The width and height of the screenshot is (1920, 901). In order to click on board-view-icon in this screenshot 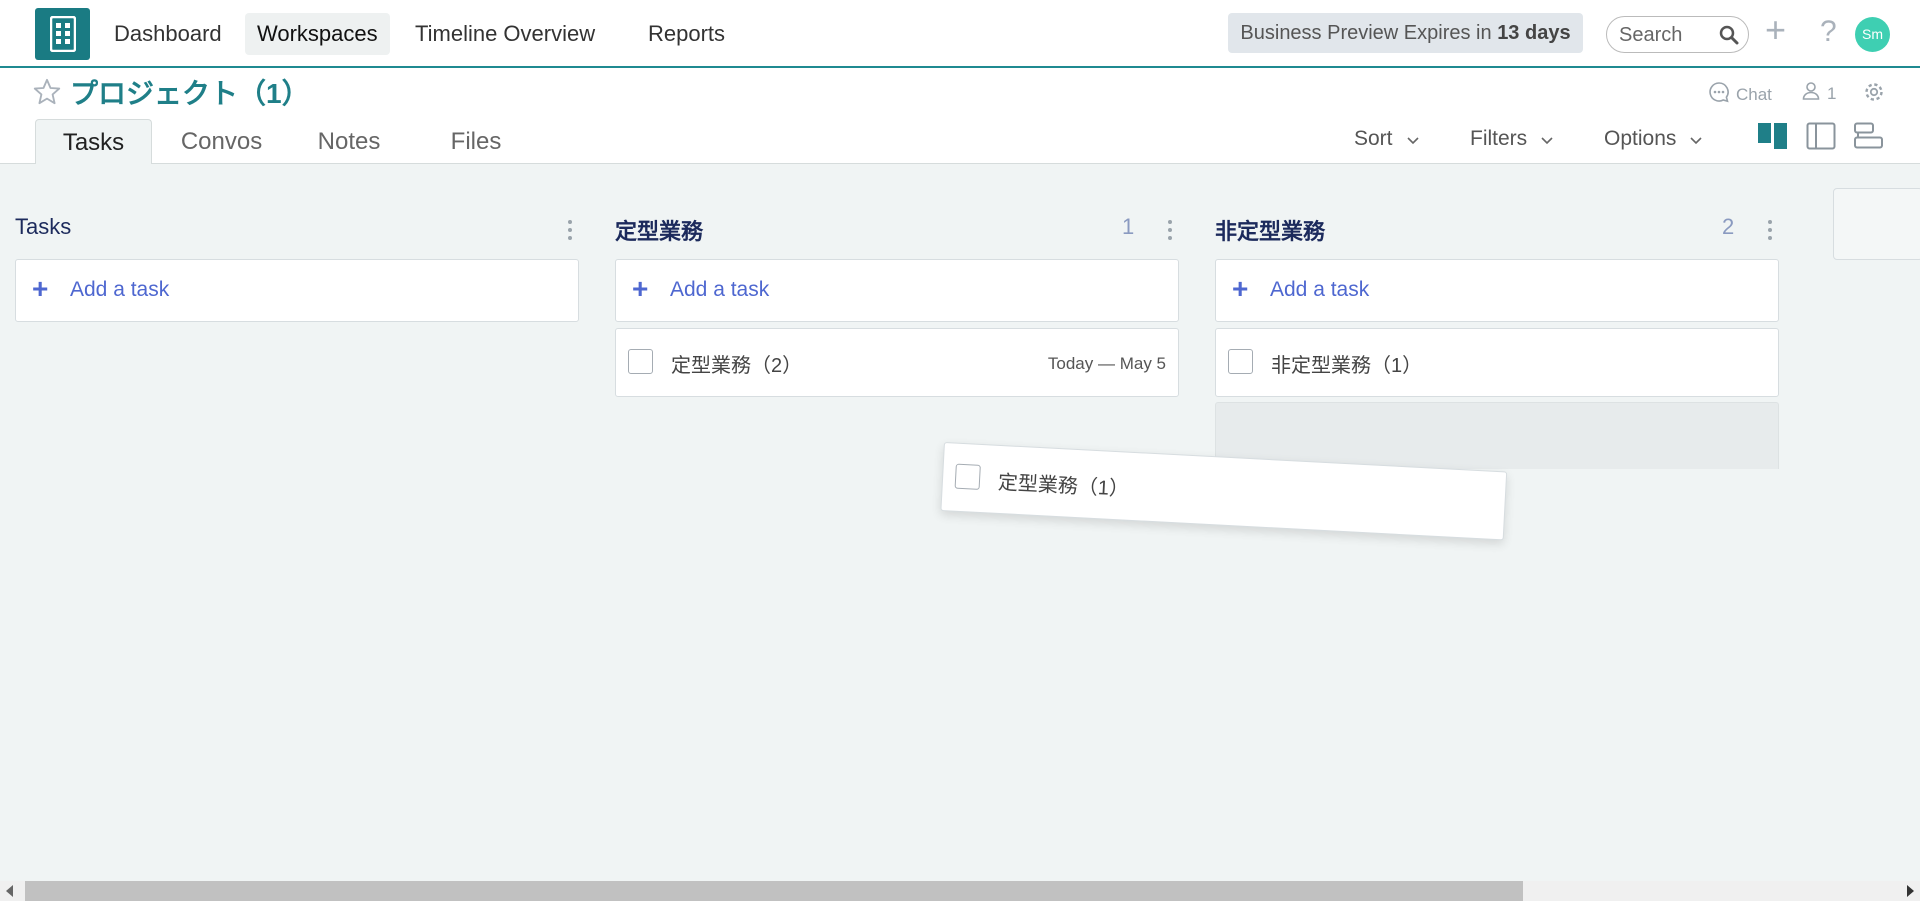, I will do `click(1773, 138)`.